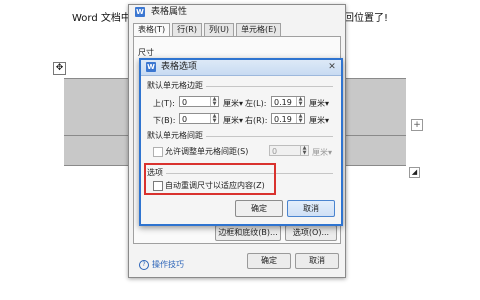  What do you see at coordinates (158, 152) in the screenshot?
I see `allow-spacing-checkbox` at bounding box center [158, 152].